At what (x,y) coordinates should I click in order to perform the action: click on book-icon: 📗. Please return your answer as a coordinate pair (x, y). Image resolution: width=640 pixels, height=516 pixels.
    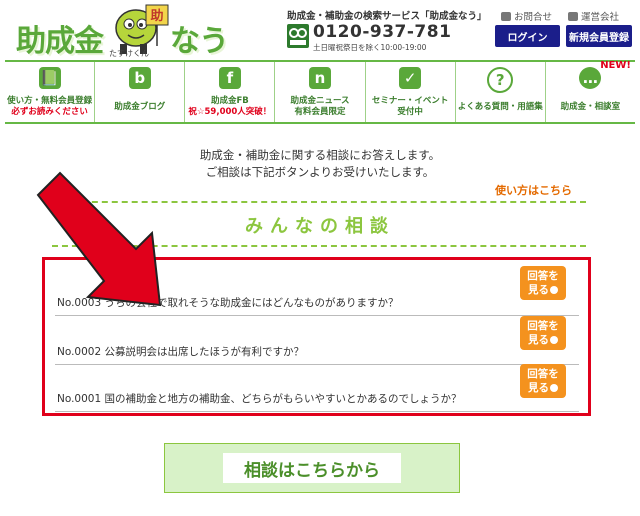
    Looking at the image, I should click on (49, 78).